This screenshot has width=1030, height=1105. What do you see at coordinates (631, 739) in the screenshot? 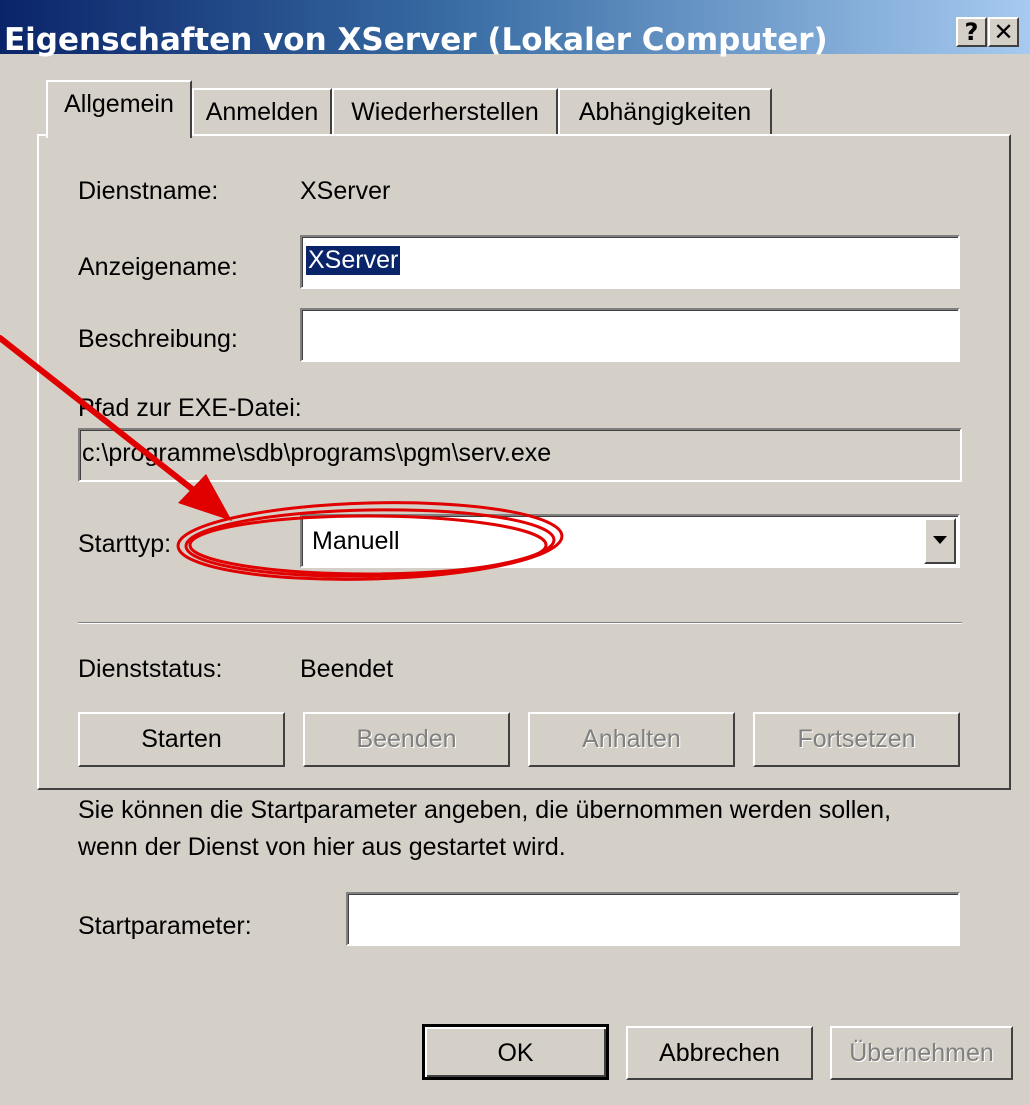
I see `pause-service-button: Anhalten` at bounding box center [631, 739].